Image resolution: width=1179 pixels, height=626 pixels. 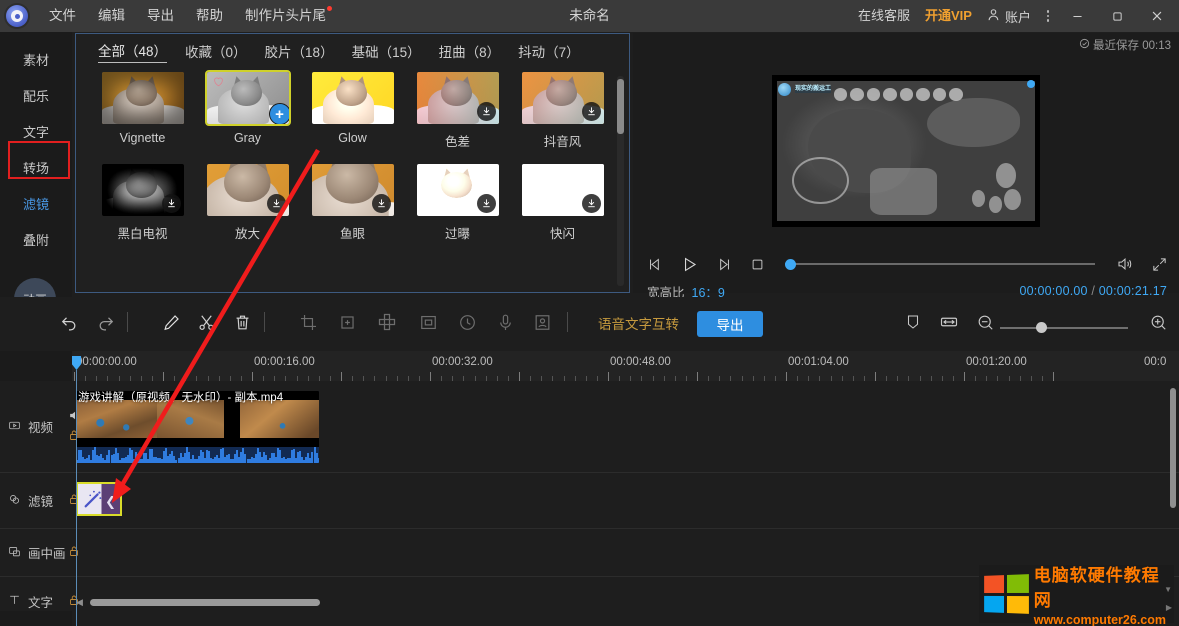 I want to click on zoom-slider, so click(x=1064, y=328).